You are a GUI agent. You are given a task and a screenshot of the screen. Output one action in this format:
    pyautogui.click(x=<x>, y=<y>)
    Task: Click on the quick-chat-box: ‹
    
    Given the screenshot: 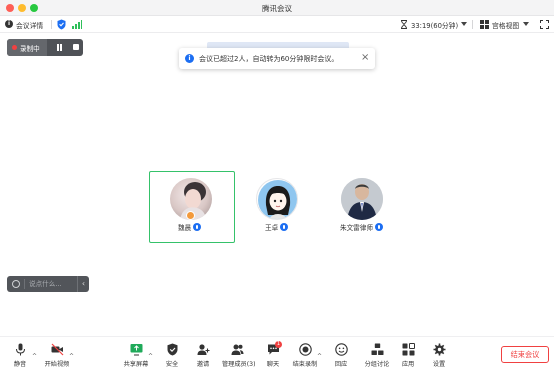 What is the action you would take?
    pyautogui.click(x=48, y=284)
    